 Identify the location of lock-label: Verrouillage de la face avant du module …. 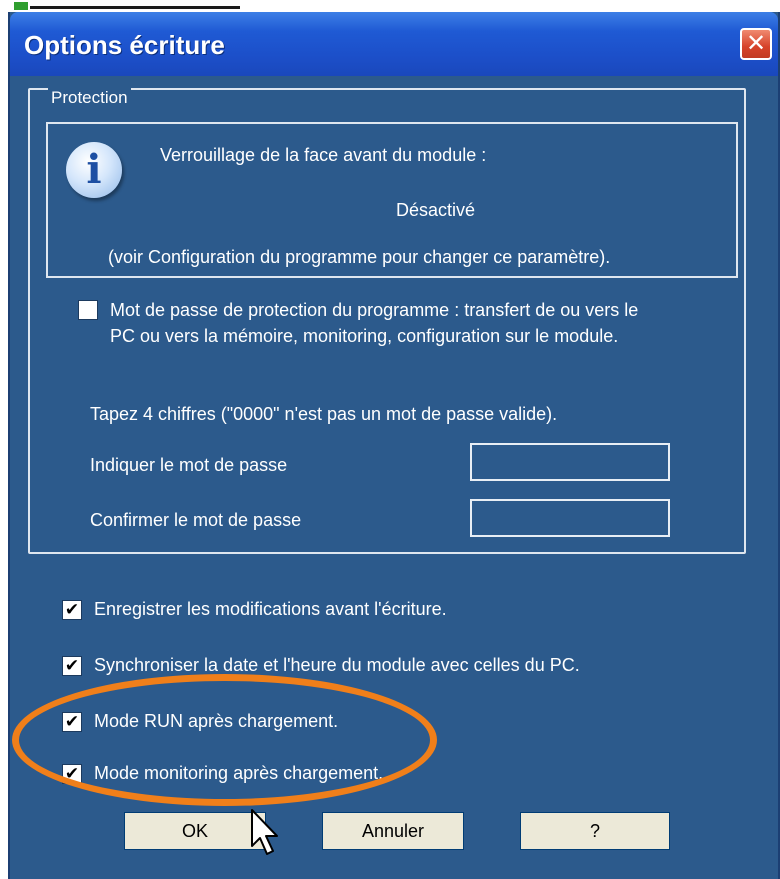
(323, 155).